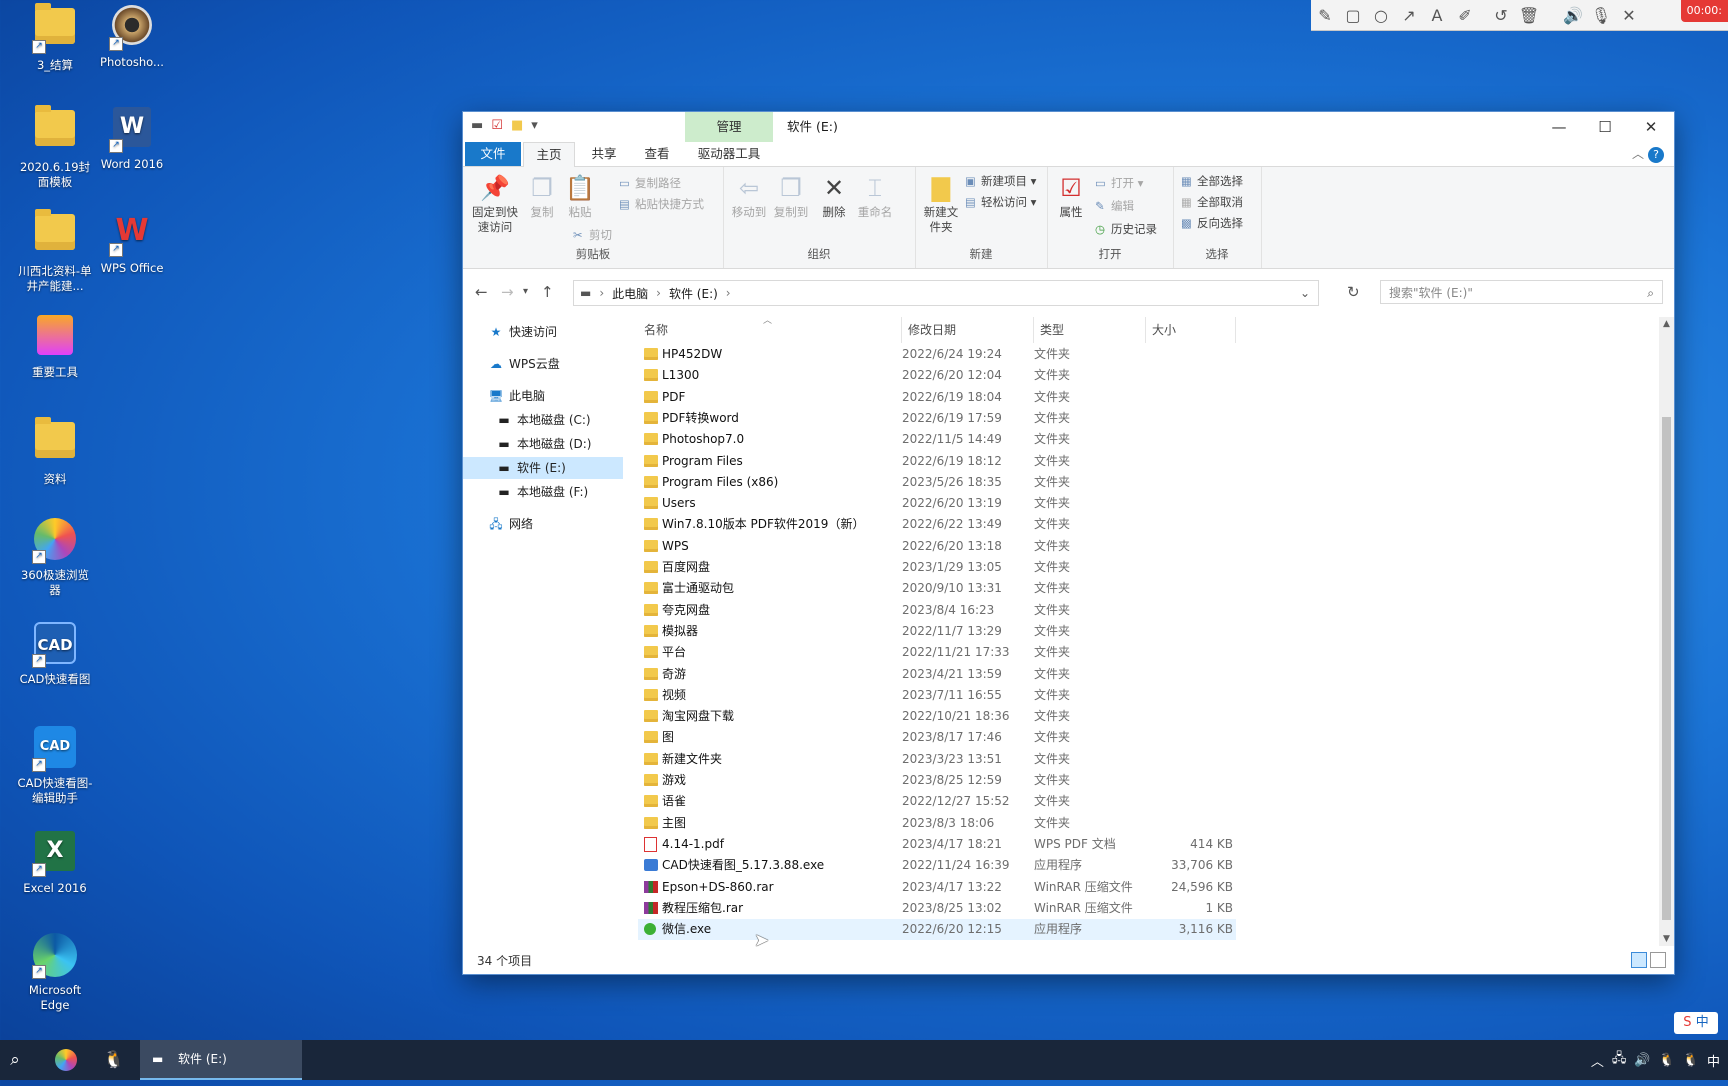 Image resolution: width=1728 pixels, height=1086 pixels. What do you see at coordinates (1465, 15) in the screenshot?
I see `highlighter-icon: ✐` at bounding box center [1465, 15].